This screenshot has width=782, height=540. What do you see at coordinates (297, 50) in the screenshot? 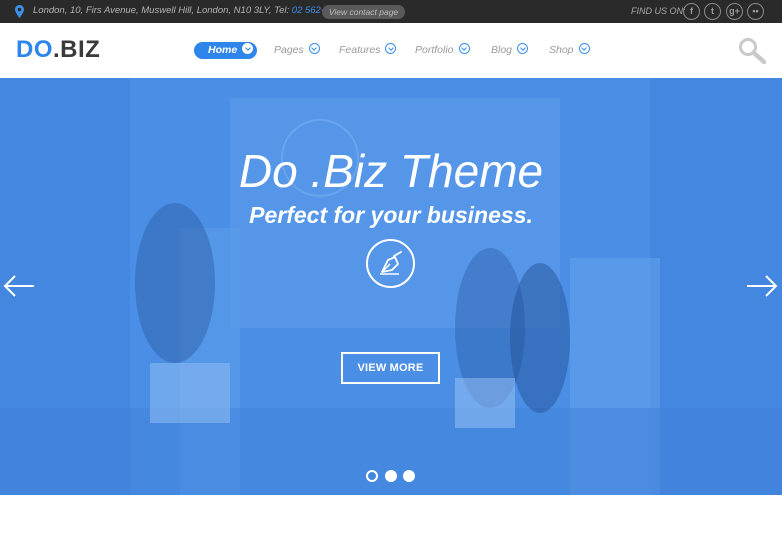
I see `nav-item-pages: Pages` at bounding box center [297, 50].